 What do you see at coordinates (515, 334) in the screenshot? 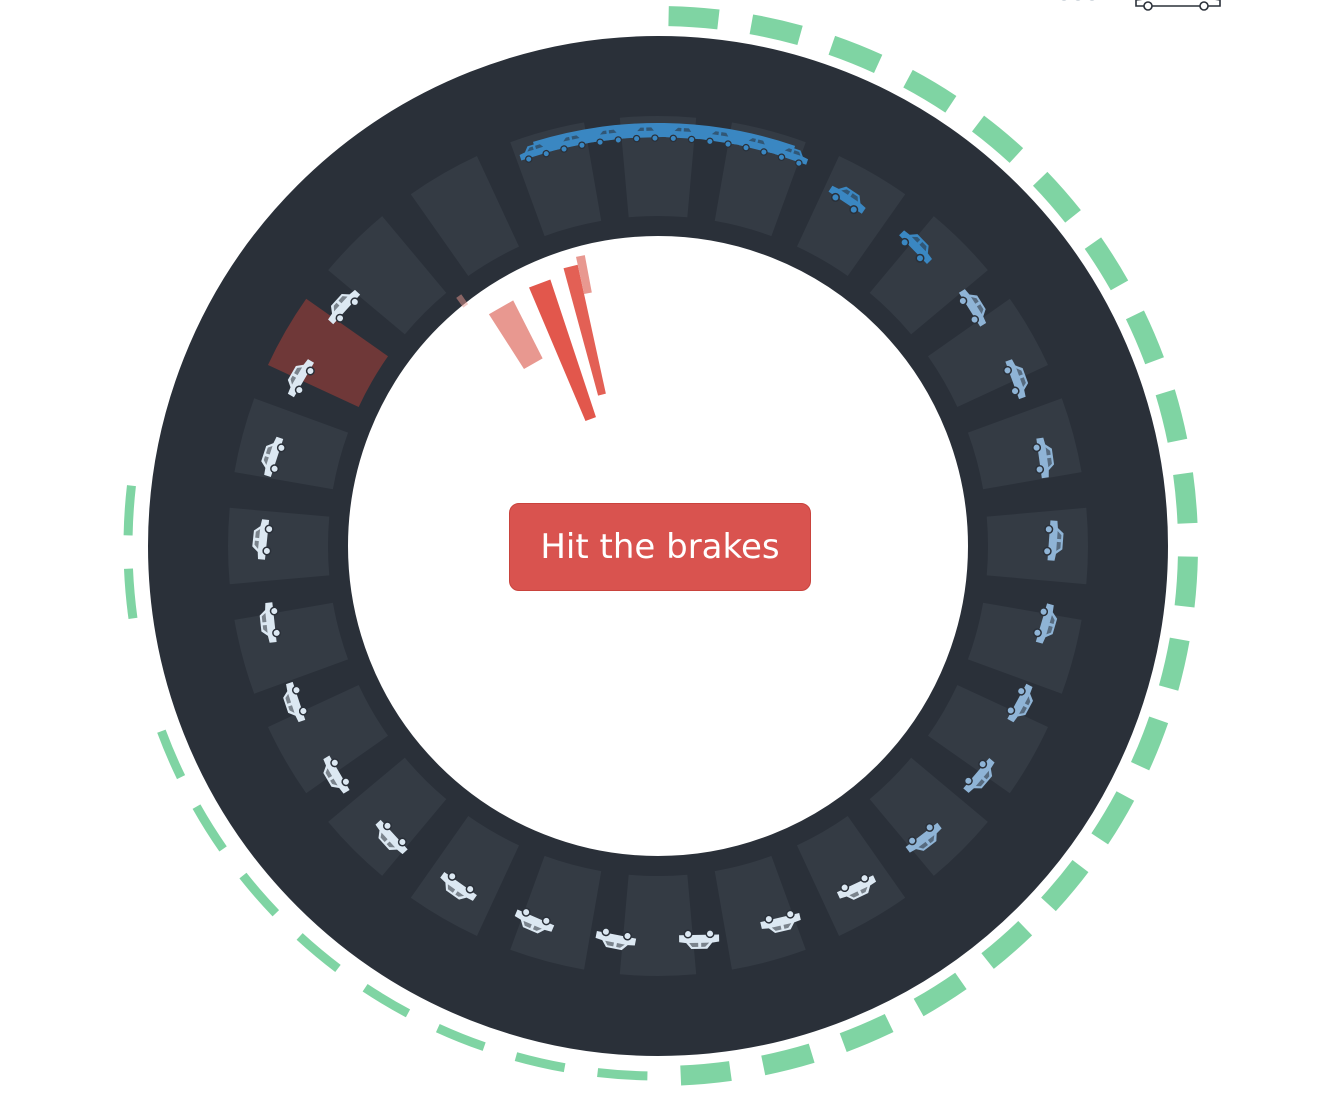
I see `brake-bar` at bounding box center [515, 334].